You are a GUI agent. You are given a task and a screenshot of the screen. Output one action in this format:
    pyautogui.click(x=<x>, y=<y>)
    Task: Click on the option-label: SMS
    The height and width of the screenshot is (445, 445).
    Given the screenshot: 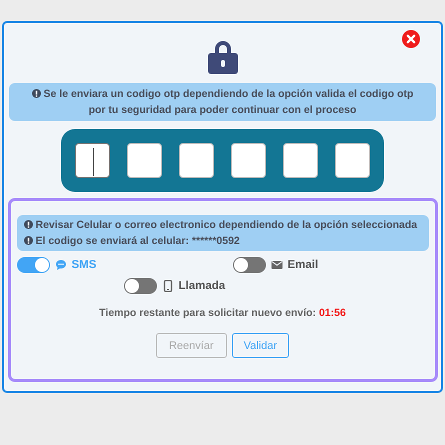 What is the action you would take?
    pyautogui.click(x=84, y=265)
    